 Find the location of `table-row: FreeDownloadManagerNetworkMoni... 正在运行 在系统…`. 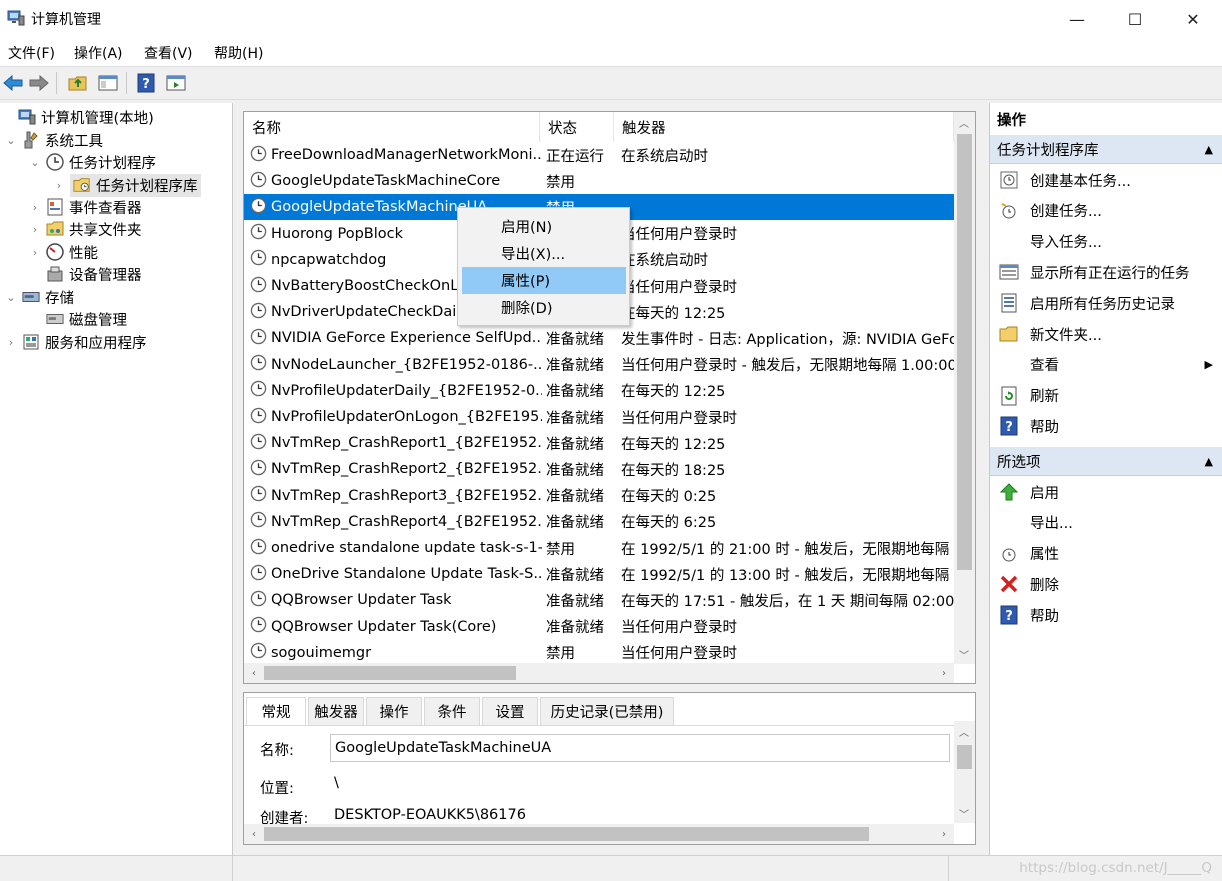

table-row: FreeDownloadManagerNetworkMoni... 正在运行 在系统… is located at coordinates (599, 155).